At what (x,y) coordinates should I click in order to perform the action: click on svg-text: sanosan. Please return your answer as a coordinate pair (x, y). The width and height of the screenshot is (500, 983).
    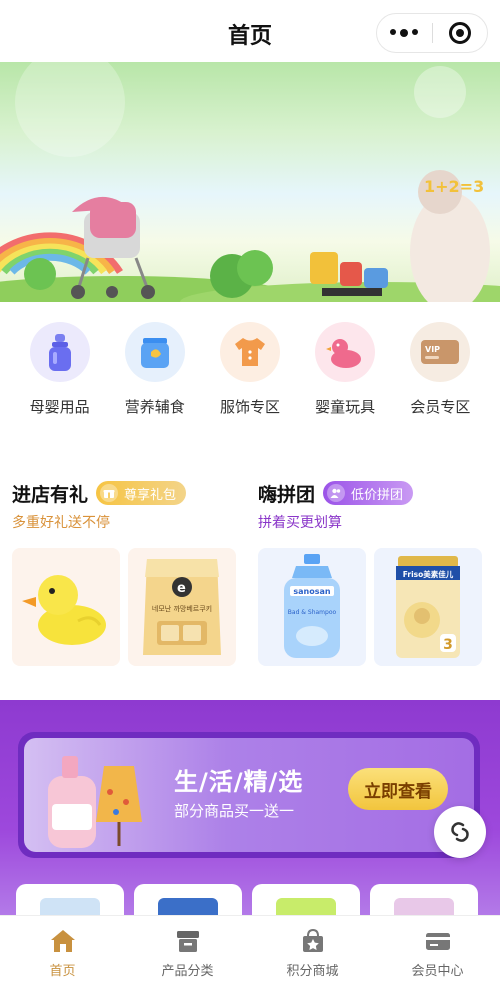
    Looking at the image, I should click on (312, 591).